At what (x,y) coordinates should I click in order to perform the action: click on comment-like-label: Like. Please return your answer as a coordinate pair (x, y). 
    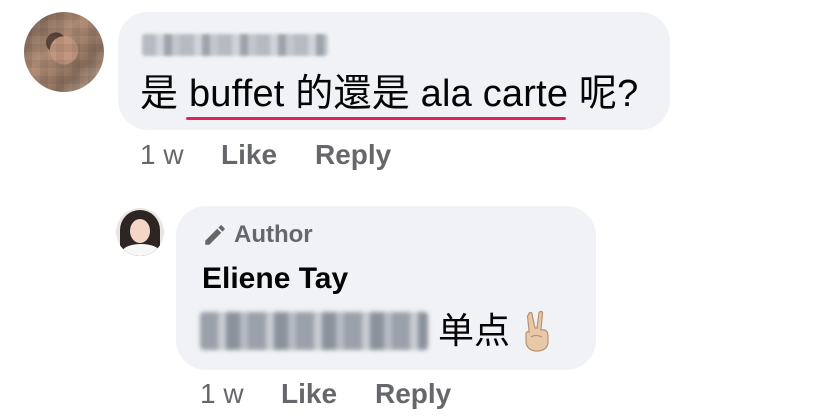
    Looking at the image, I should click on (249, 154).